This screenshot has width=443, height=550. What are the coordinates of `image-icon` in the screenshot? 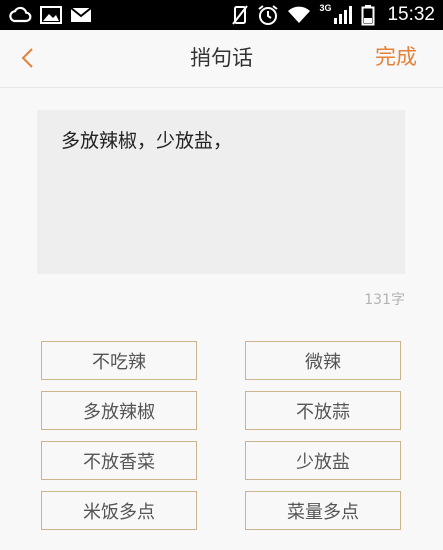 It's located at (51, 15).